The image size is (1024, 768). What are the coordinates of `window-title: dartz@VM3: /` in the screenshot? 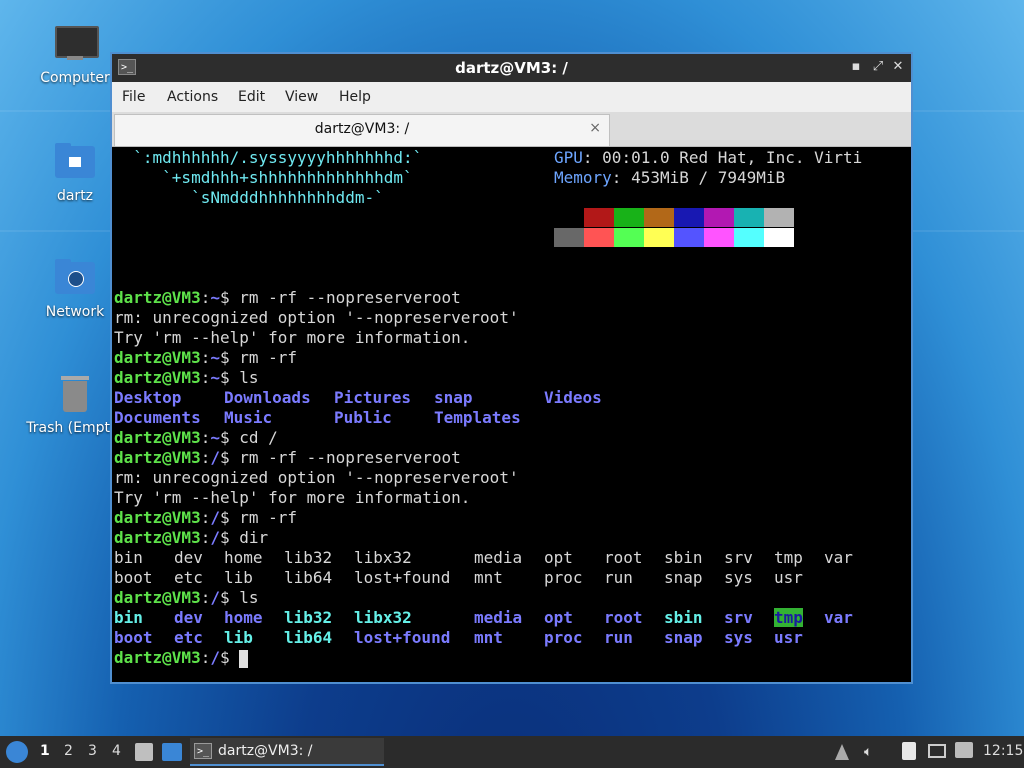 It's located at (511, 68).